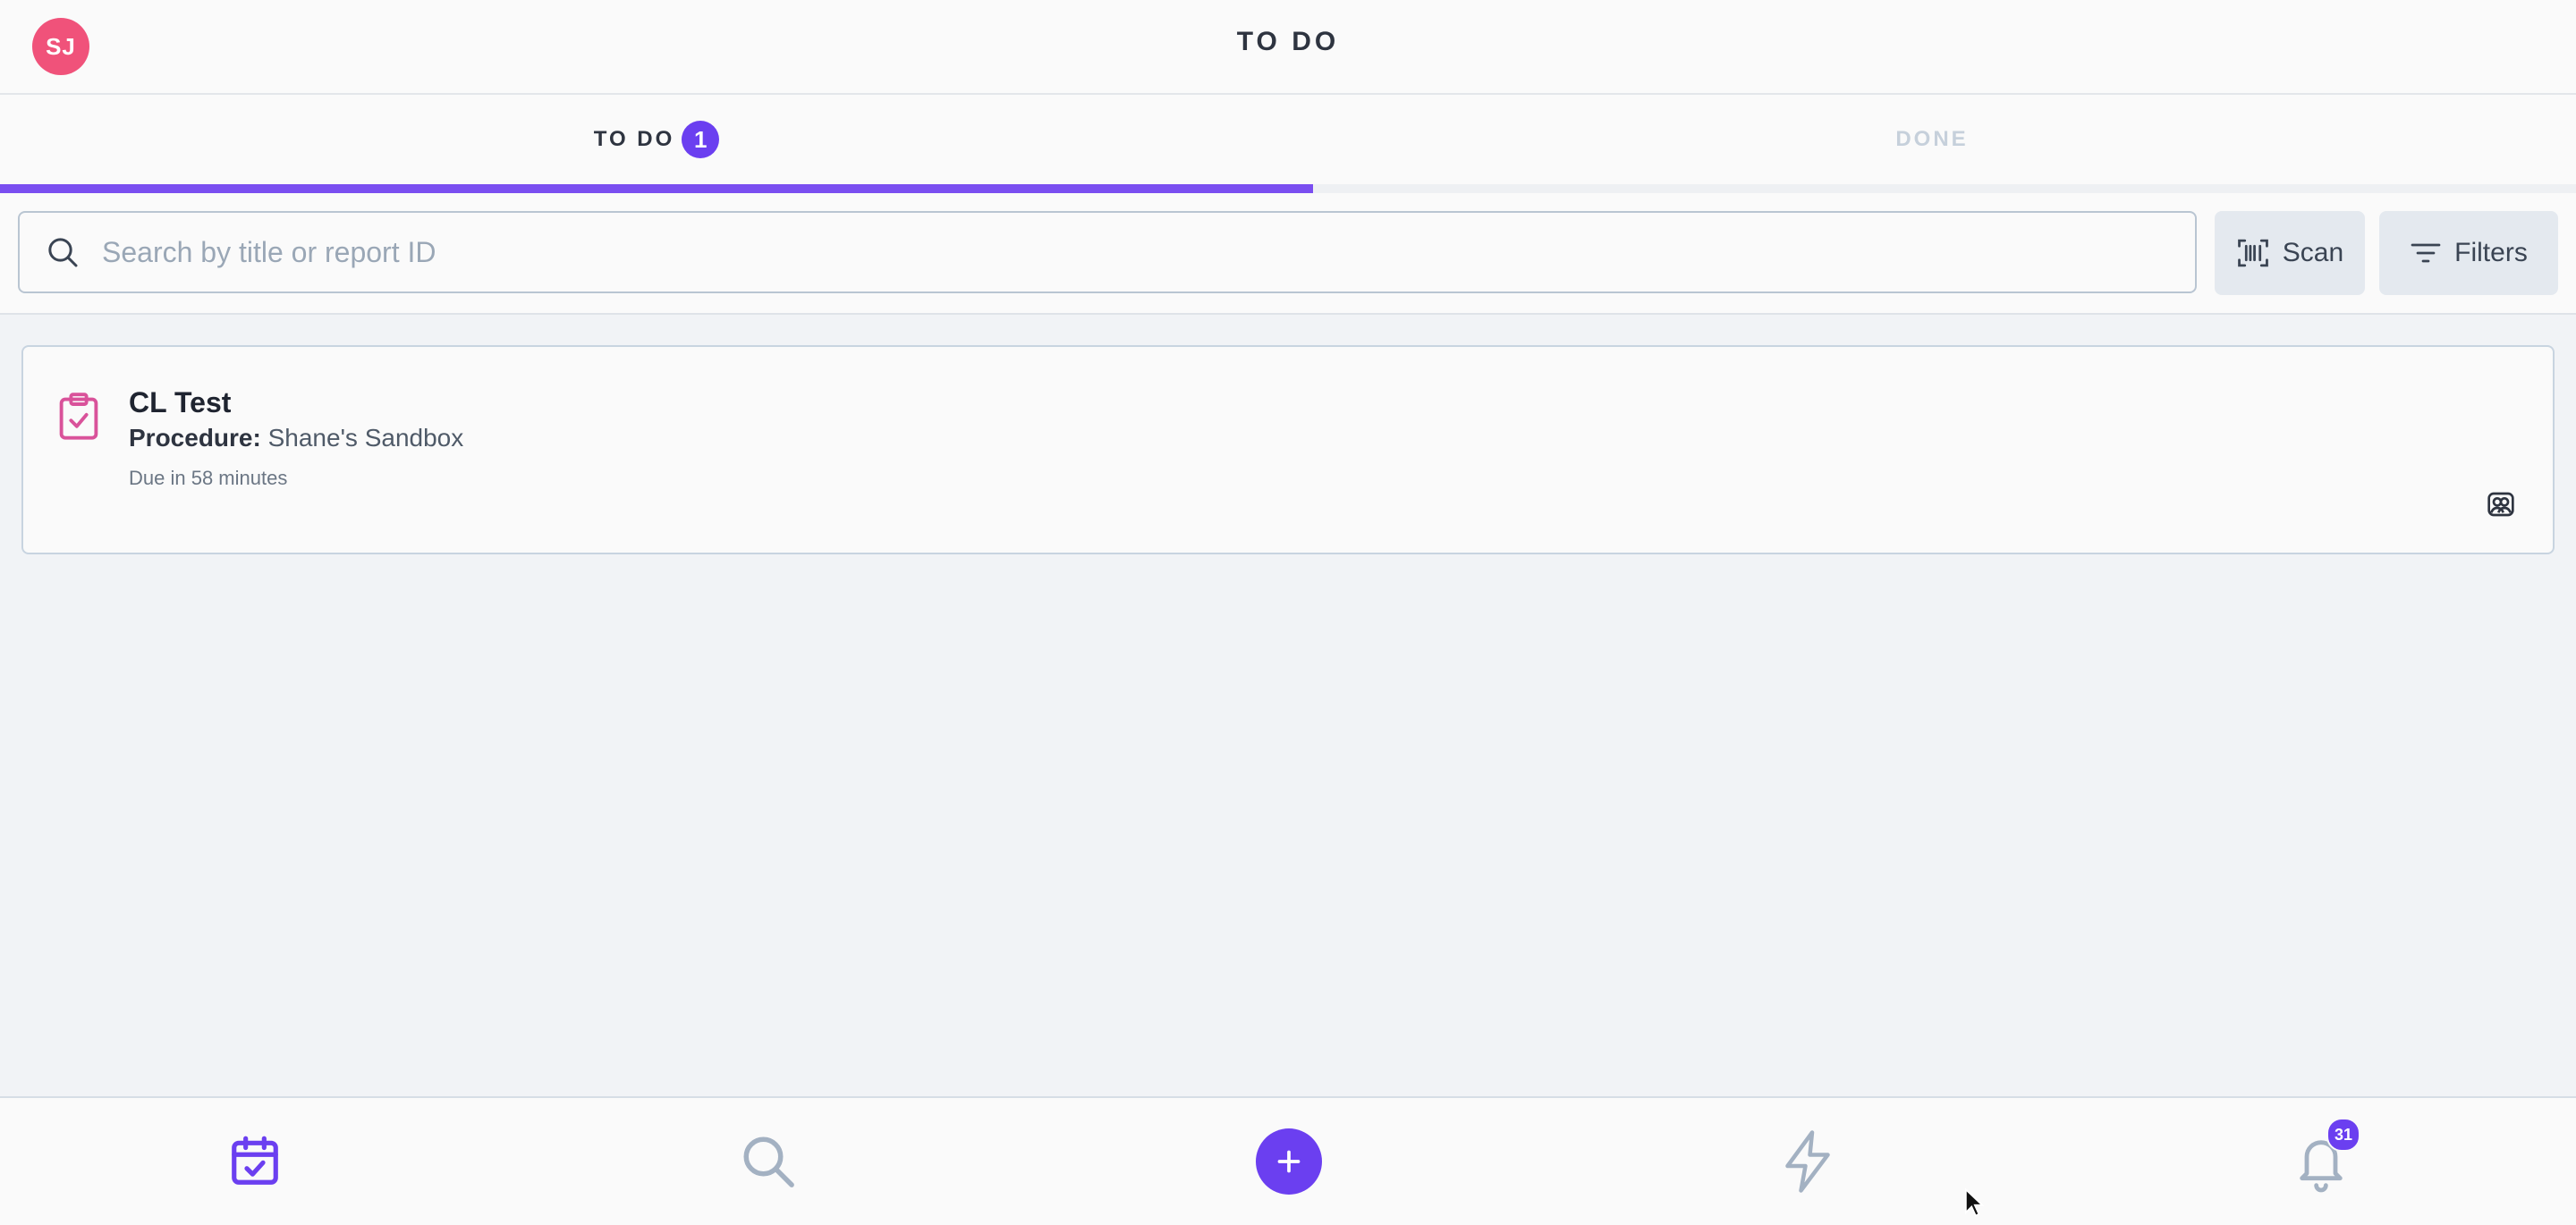 This screenshot has width=2576, height=1225. I want to click on nav-todo, so click(255, 1161).